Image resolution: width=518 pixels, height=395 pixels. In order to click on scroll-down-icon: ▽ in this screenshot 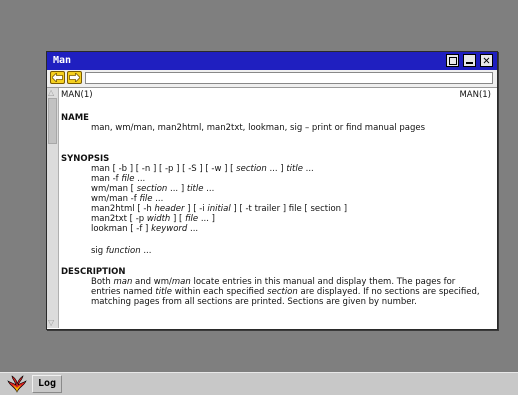, I will do `click(51, 323)`.